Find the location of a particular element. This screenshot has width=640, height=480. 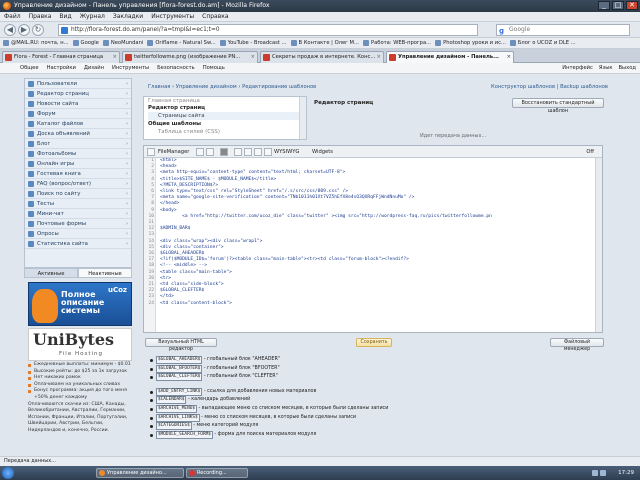

menu-tools: Инструменты is located at coordinates (172, 17).